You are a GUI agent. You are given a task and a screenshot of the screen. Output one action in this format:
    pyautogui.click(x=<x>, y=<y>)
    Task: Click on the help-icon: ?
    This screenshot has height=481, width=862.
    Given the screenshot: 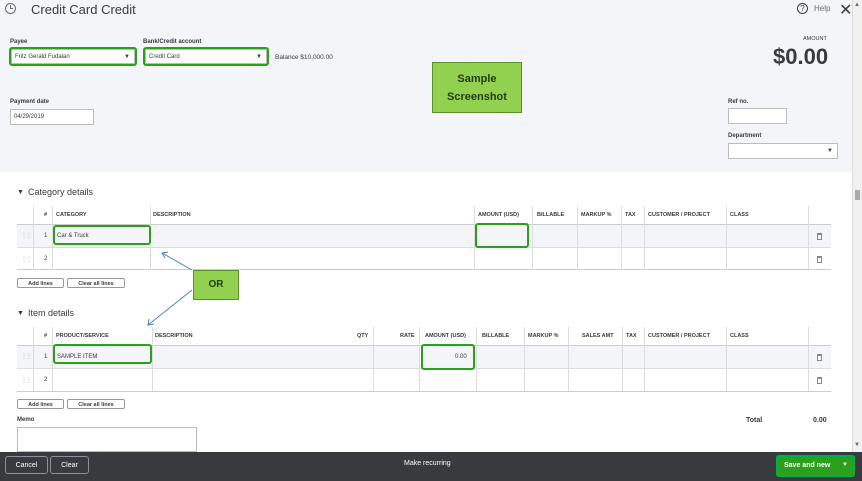 What is the action you would take?
    pyautogui.click(x=802, y=8)
    